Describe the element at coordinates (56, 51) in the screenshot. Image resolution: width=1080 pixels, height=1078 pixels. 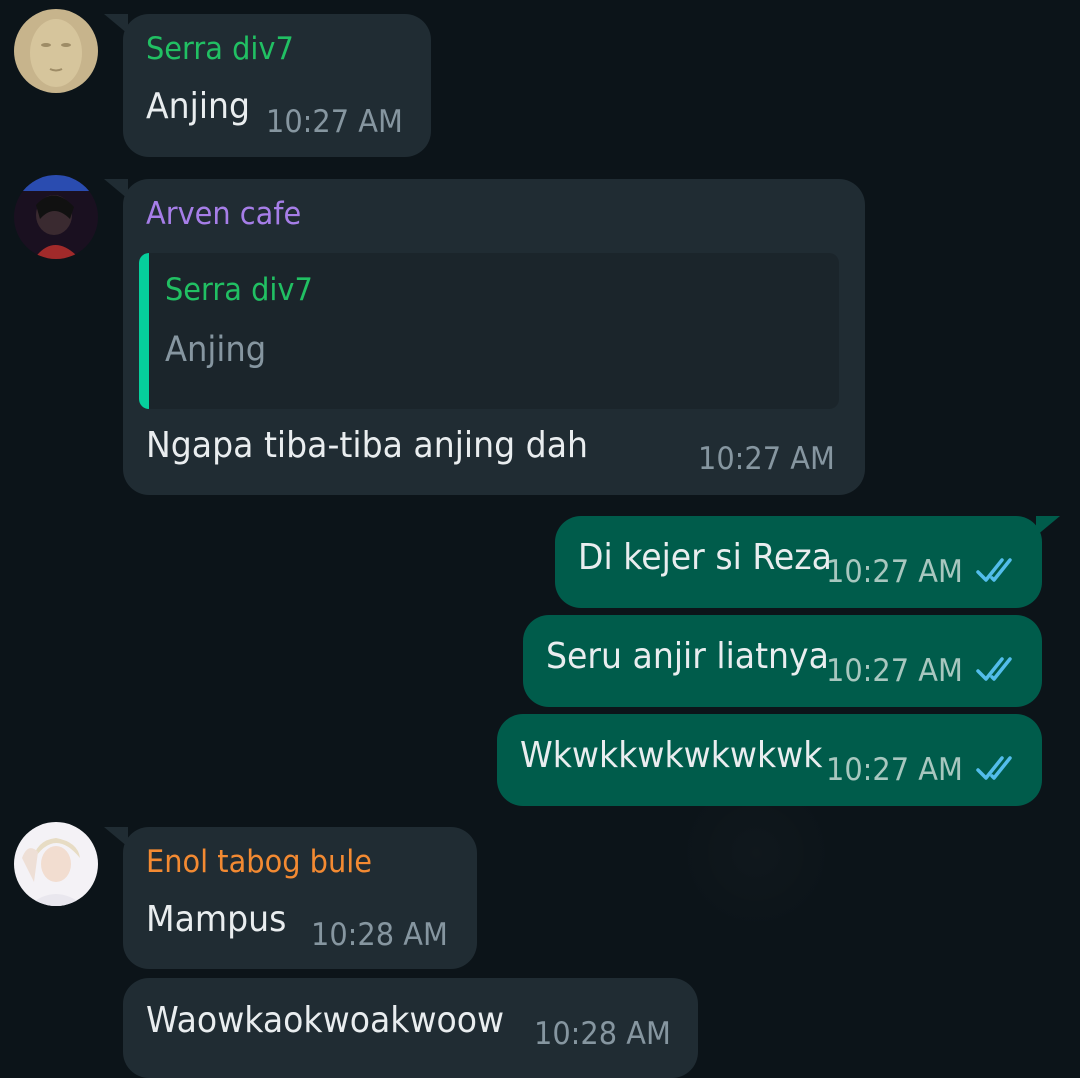
I see `avatar-serra` at that location.